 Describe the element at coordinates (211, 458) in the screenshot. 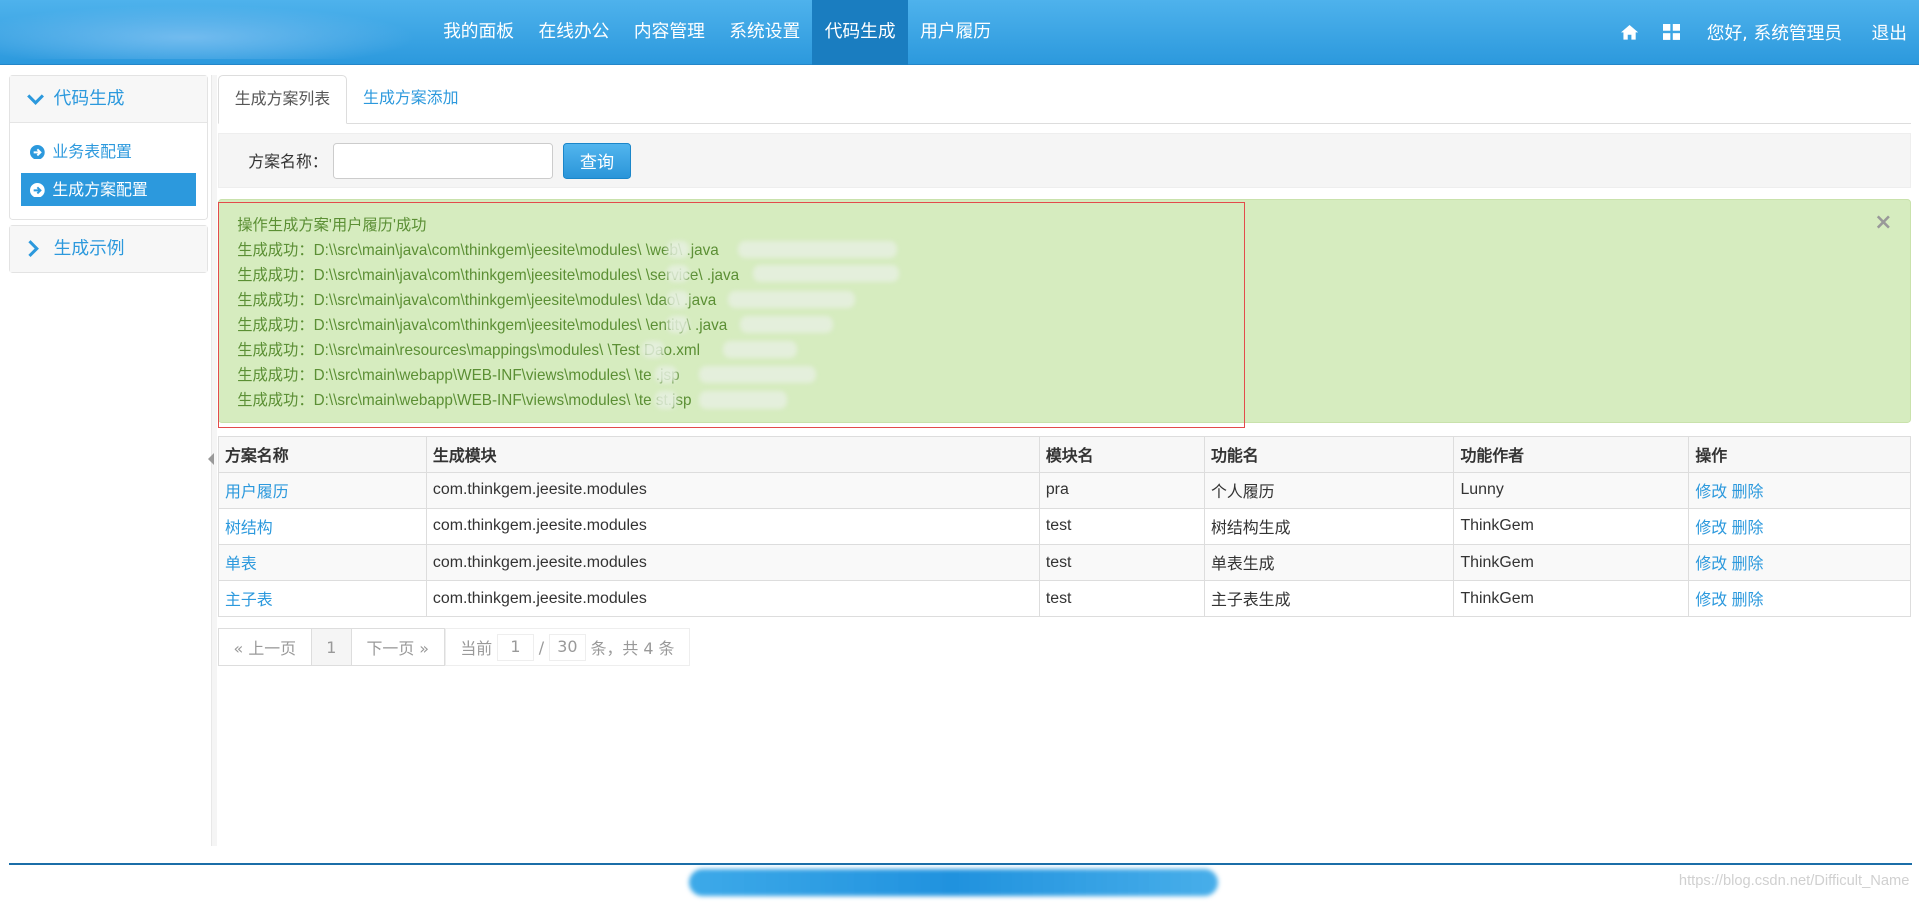

I see `collapse-arrow-icon` at that location.